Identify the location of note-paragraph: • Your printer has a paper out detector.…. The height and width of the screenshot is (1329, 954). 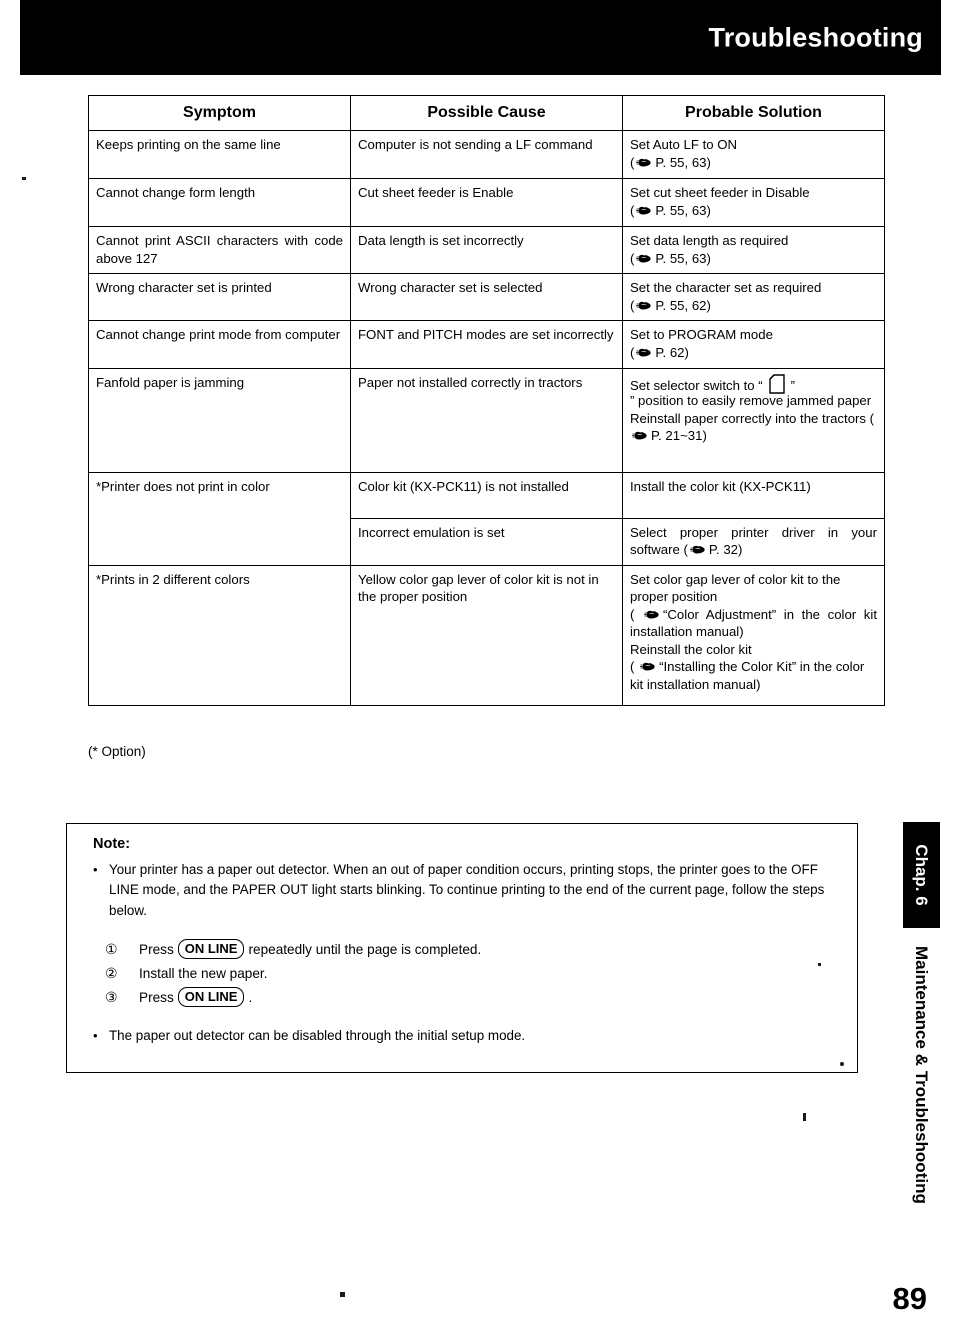
(463, 890).